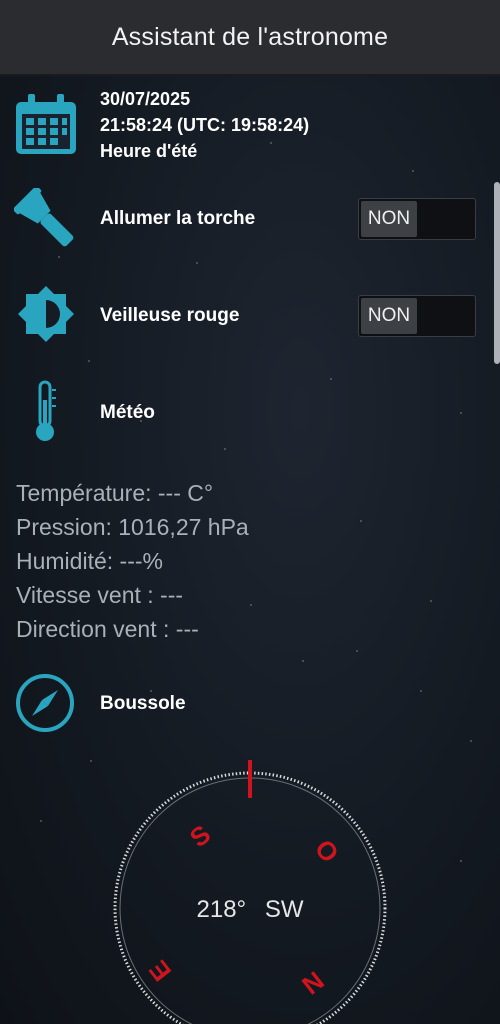 This screenshot has width=500, height=1024. What do you see at coordinates (250, 910) in the screenshot?
I see `compass-reading: 218° SW` at bounding box center [250, 910].